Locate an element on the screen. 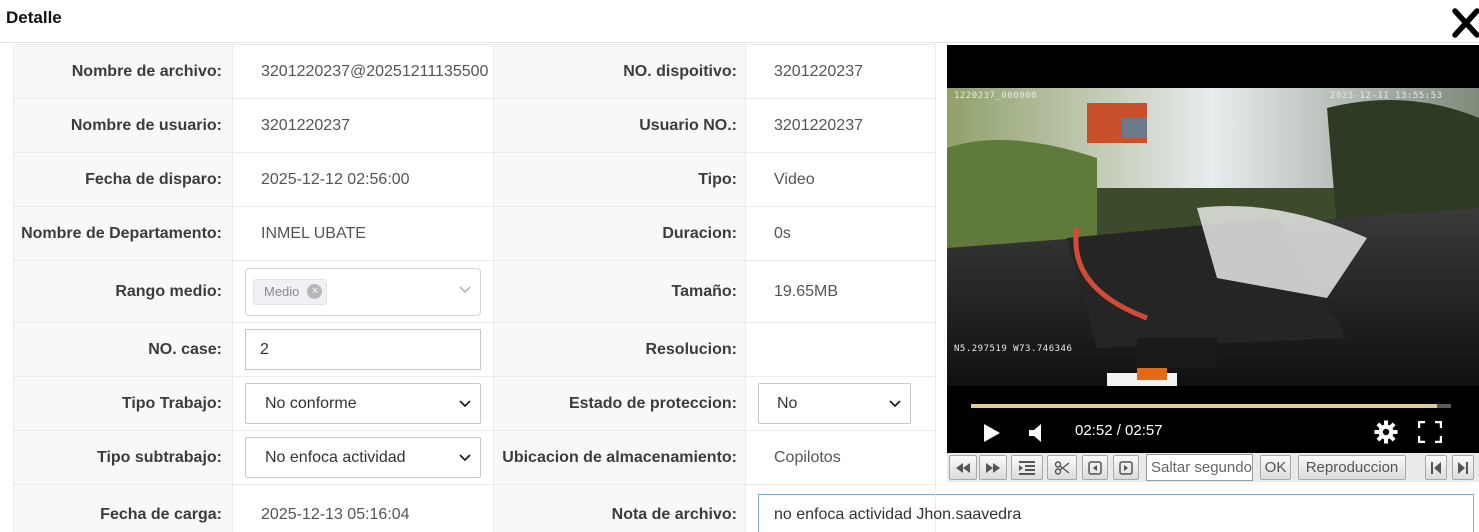 Image resolution: width=1479 pixels, height=532 pixels. skip-end-icon is located at coordinates (1463, 467).